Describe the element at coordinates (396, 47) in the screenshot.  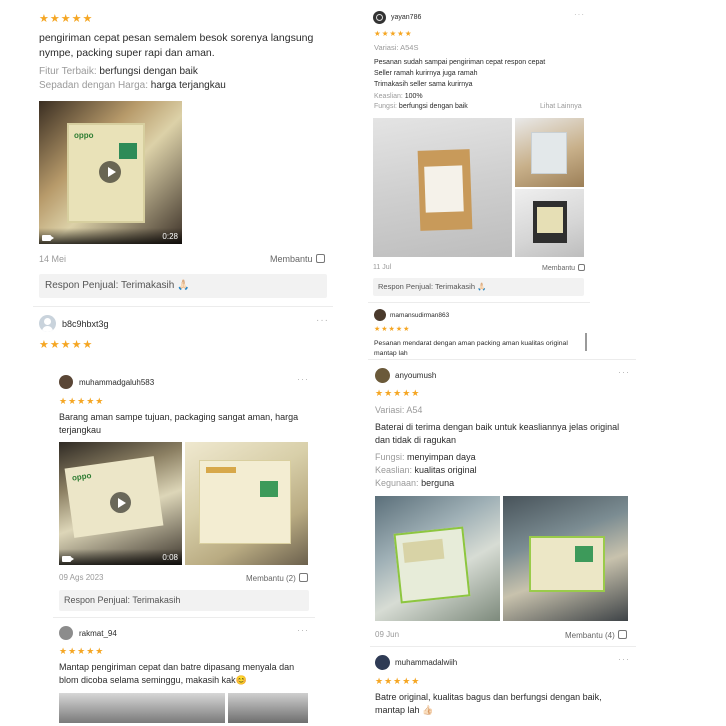
I see `variant-label: Variasi: A54S` at that location.